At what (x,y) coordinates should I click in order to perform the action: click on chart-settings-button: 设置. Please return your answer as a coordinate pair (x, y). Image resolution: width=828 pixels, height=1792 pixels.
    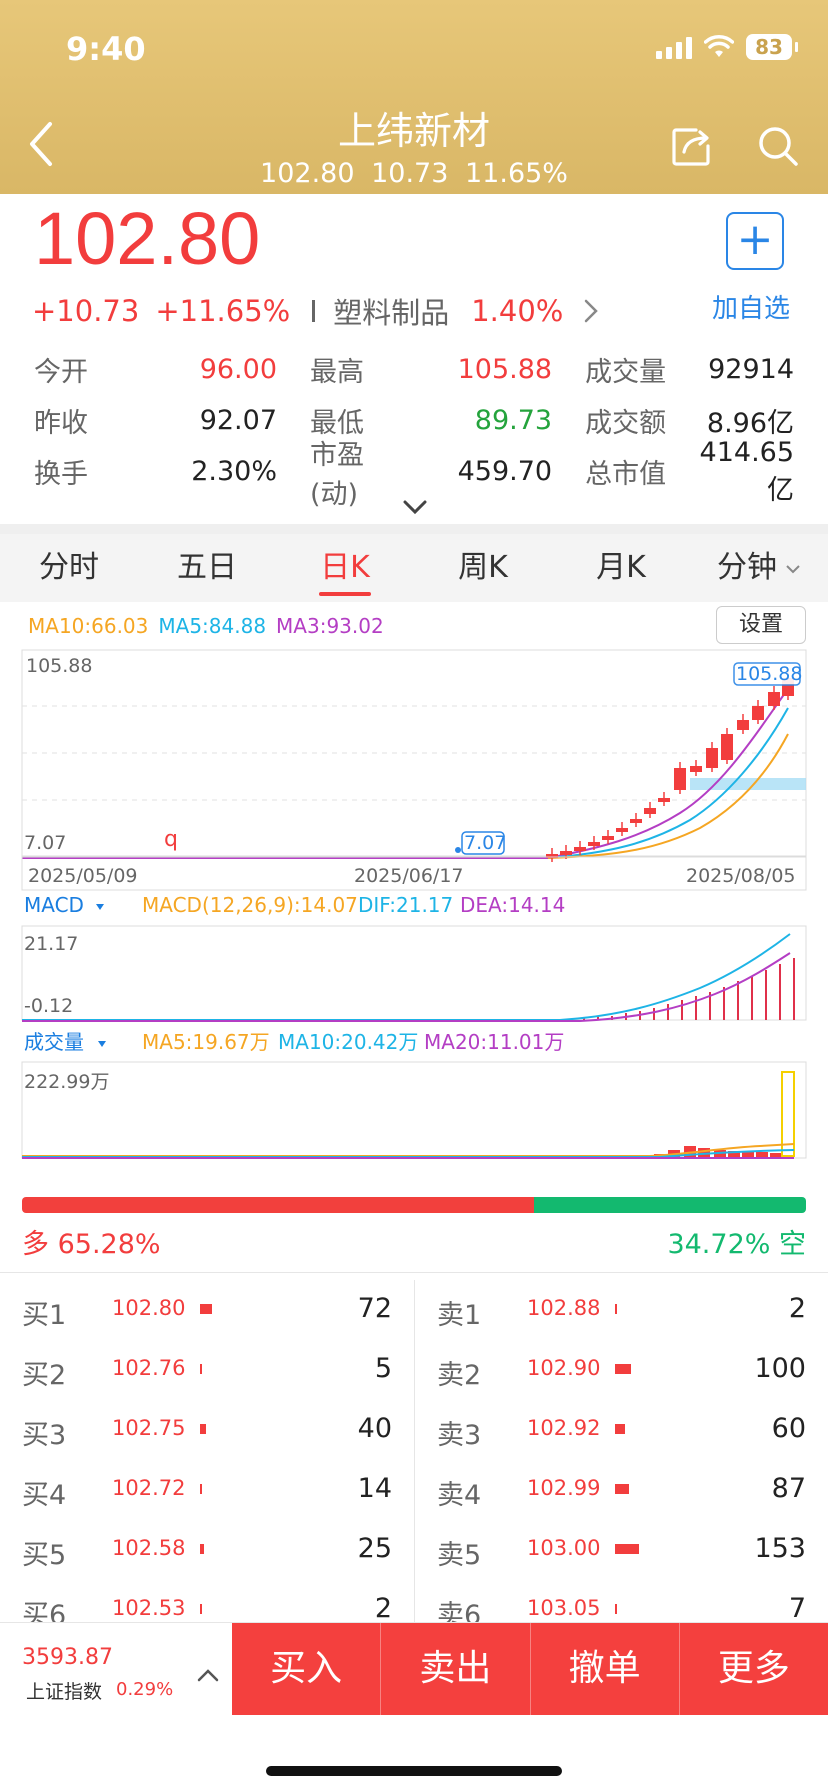
    Looking at the image, I should click on (761, 625).